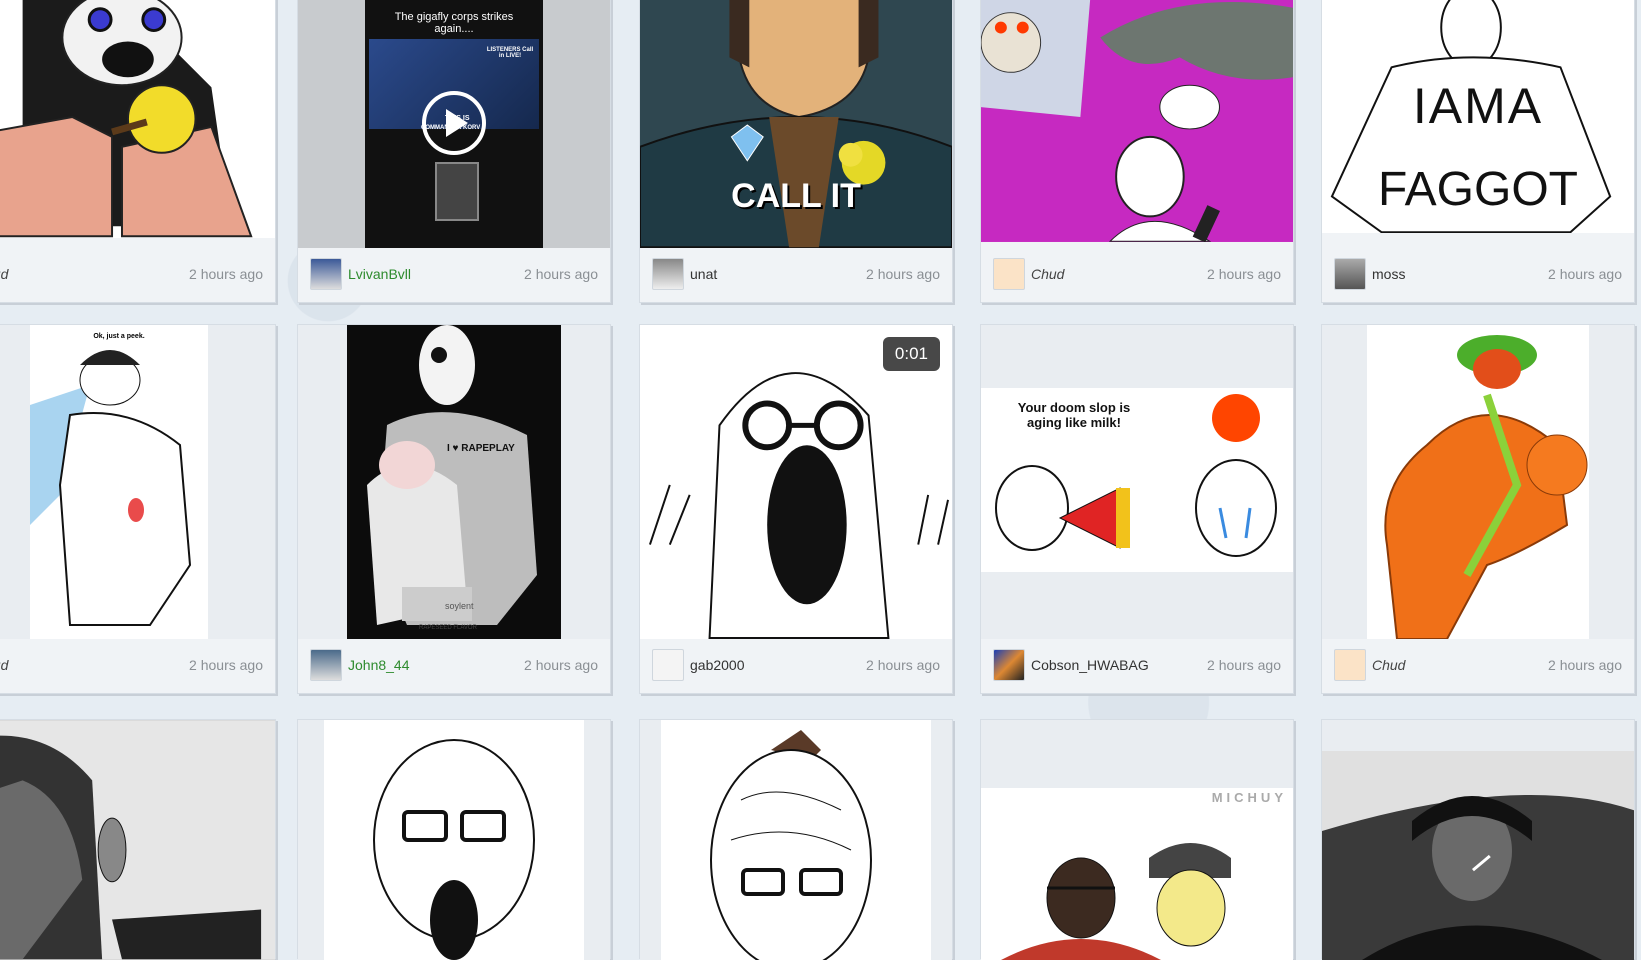 The width and height of the screenshot is (1641, 960). What do you see at coordinates (796, 196) in the screenshot?
I see `meme-caption: CALL IT` at bounding box center [796, 196].